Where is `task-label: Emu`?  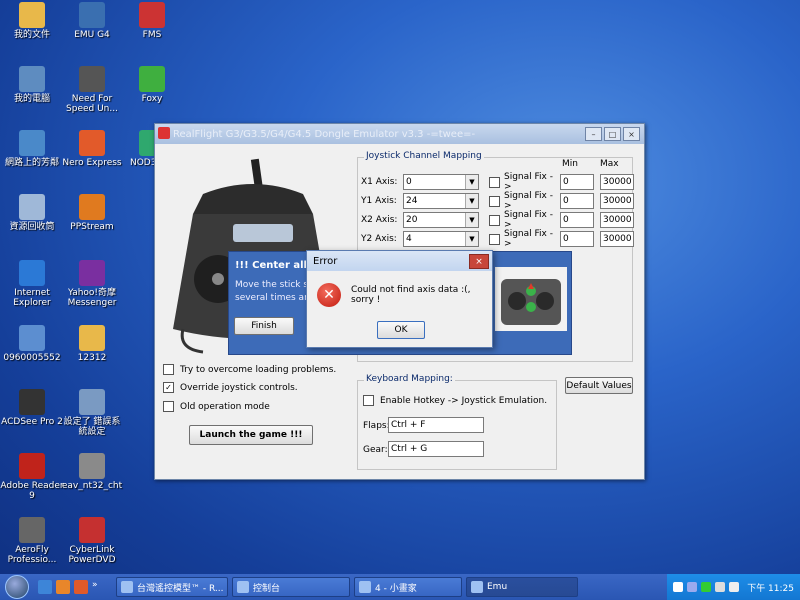 task-label: Emu is located at coordinates (497, 587).